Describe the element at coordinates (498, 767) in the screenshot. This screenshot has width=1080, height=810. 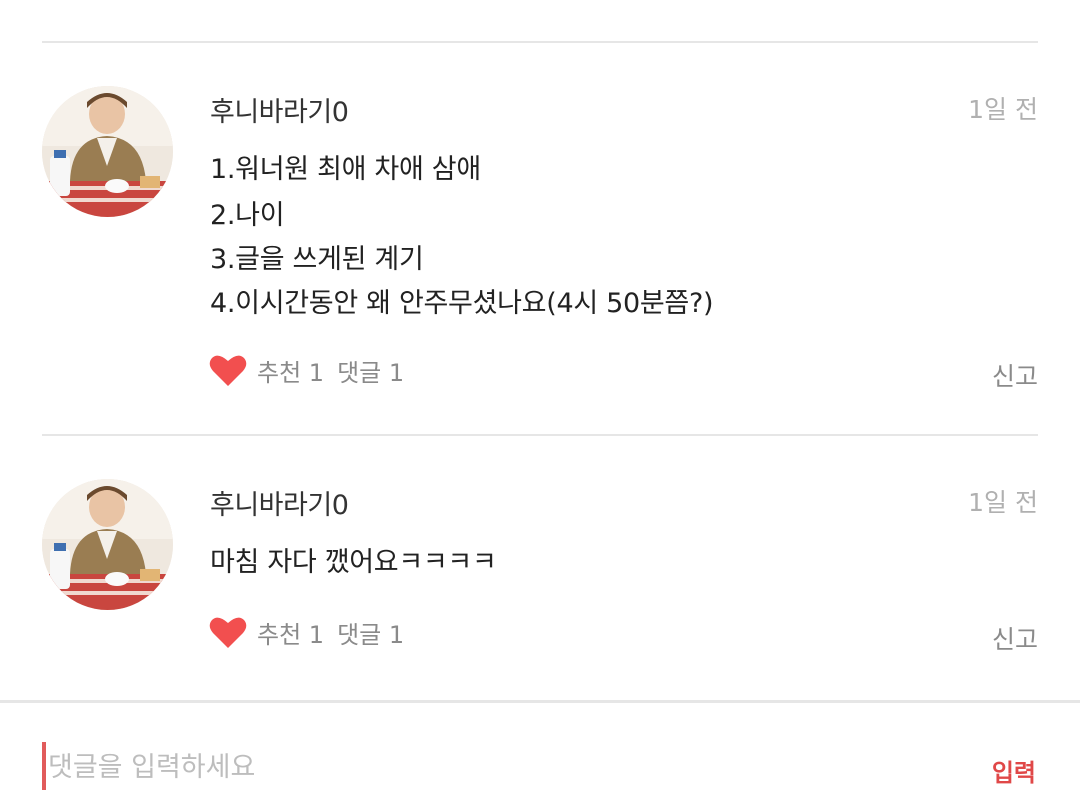
I see `comment-input` at that location.